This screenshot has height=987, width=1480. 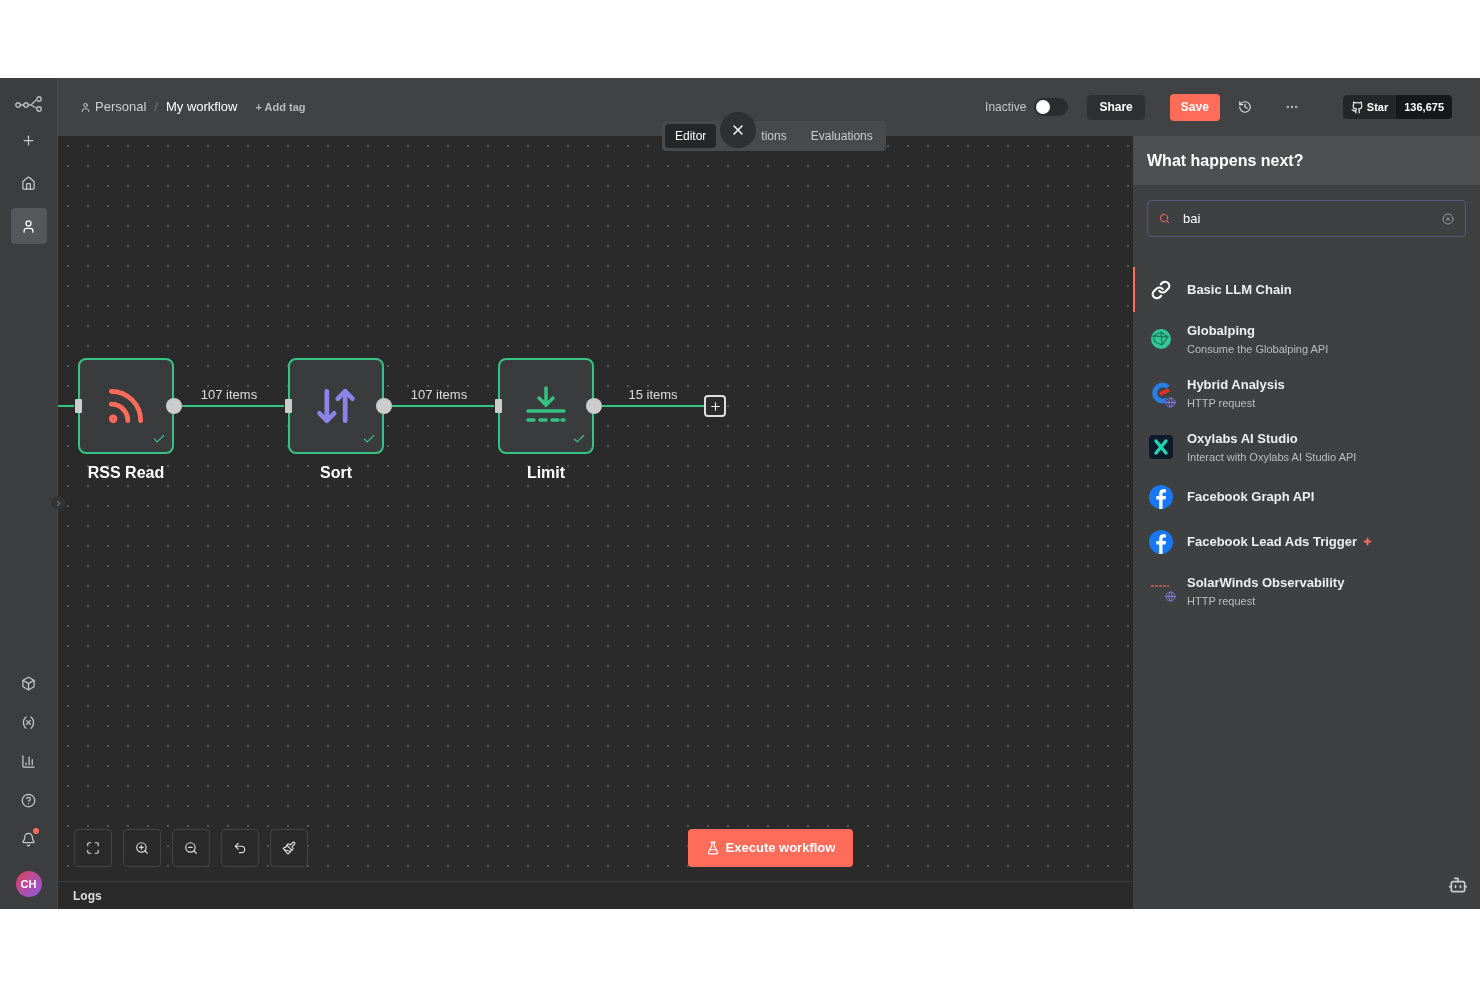 I want to click on result-description: Consume the Globalping API, so click(x=1258, y=349).